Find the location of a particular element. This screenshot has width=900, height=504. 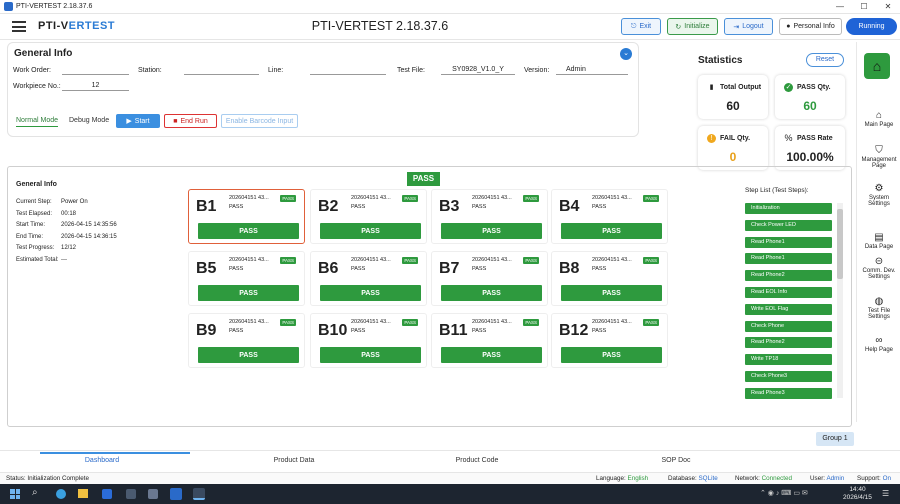

slot-card-b4: B4 202604151 43... PASS PASS PASS is located at coordinates (609, 216).